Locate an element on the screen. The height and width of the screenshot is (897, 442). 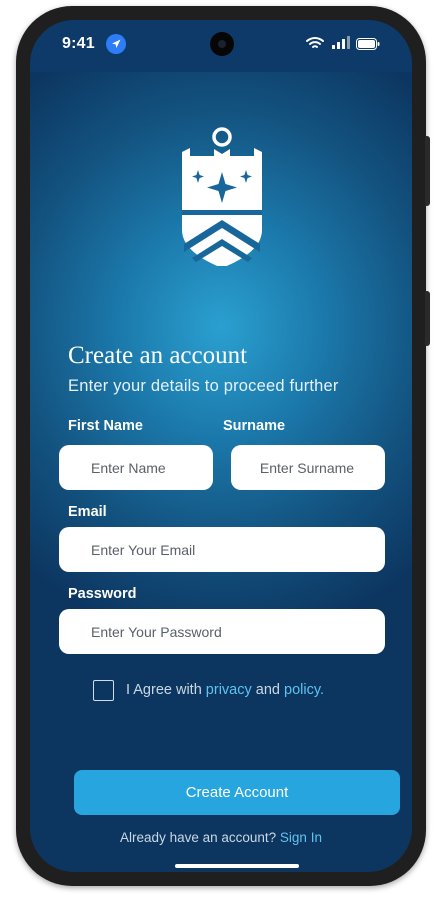
first-name-label: First Name is located at coordinates (105, 426).